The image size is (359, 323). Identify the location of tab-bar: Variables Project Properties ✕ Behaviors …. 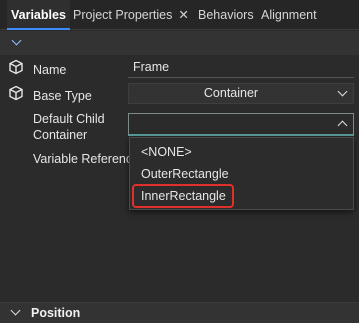
(179, 15).